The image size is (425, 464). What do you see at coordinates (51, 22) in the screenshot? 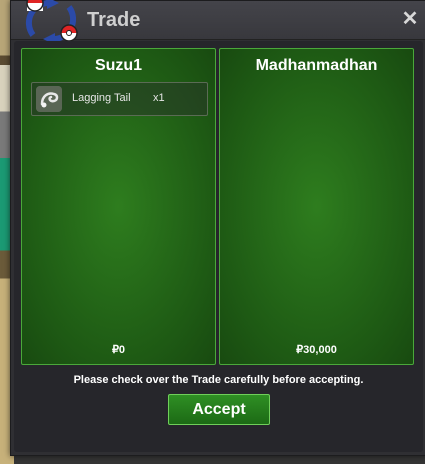
I see `pokeball-trade-icon` at bounding box center [51, 22].